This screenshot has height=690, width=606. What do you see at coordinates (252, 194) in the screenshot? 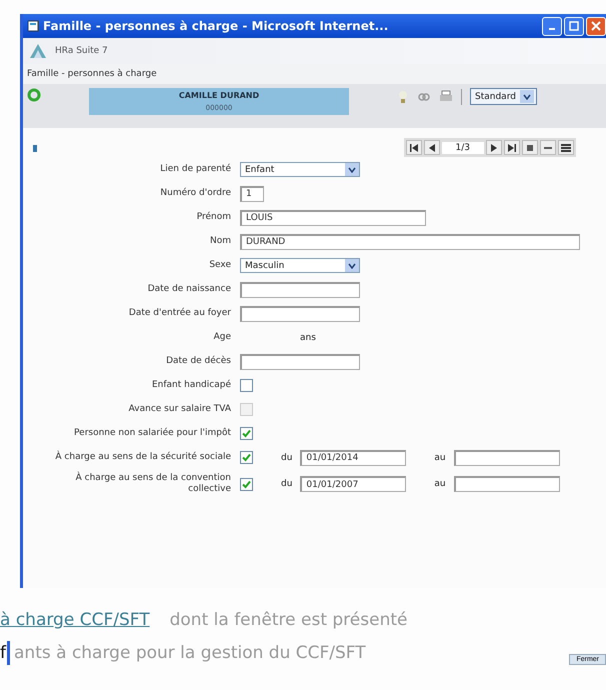
I see `input-field: 1` at bounding box center [252, 194].